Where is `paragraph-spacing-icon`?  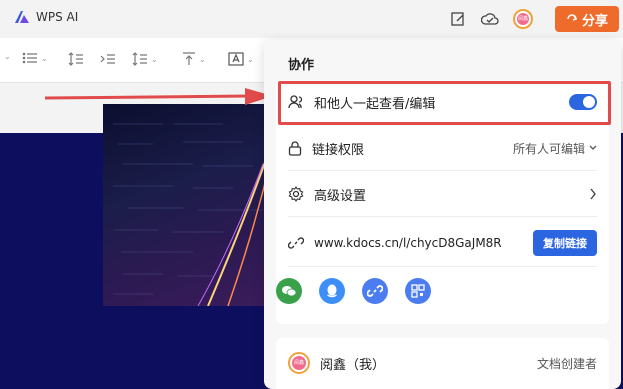 paragraph-spacing-icon is located at coordinates (139, 59).